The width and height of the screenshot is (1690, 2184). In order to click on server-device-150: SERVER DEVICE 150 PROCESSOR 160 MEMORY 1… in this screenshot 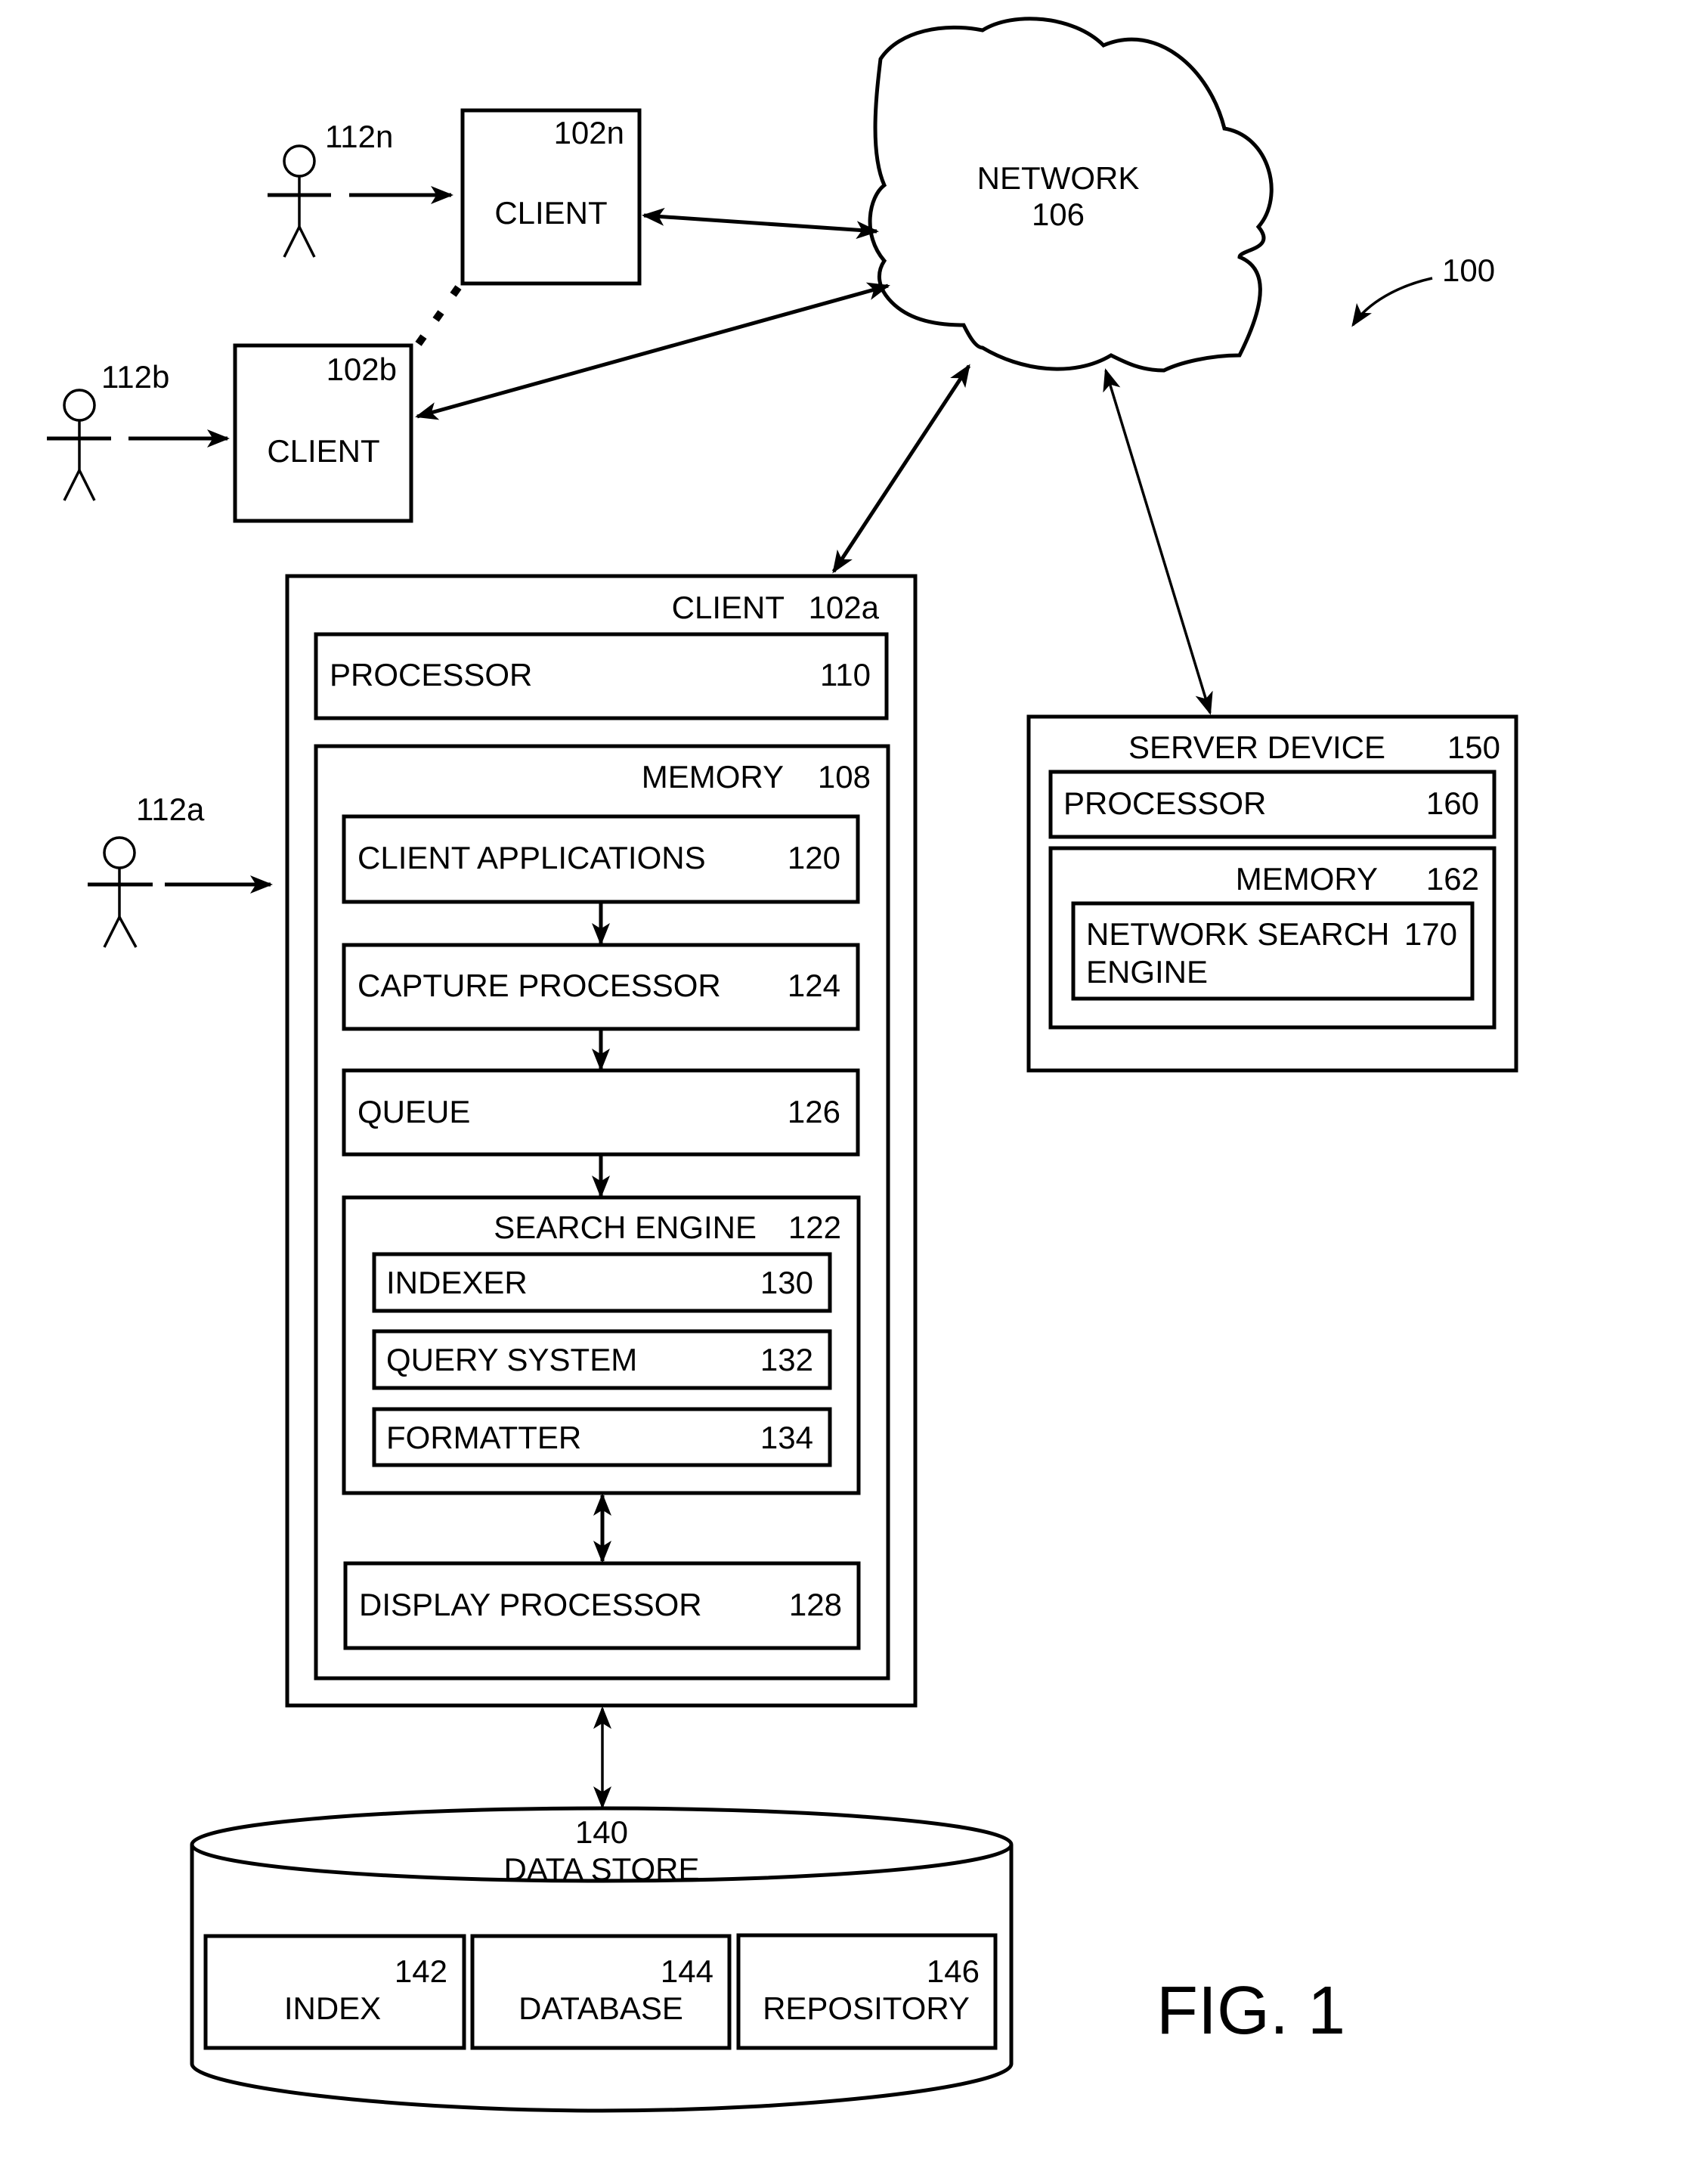, I will do `click(1272, 893)`.